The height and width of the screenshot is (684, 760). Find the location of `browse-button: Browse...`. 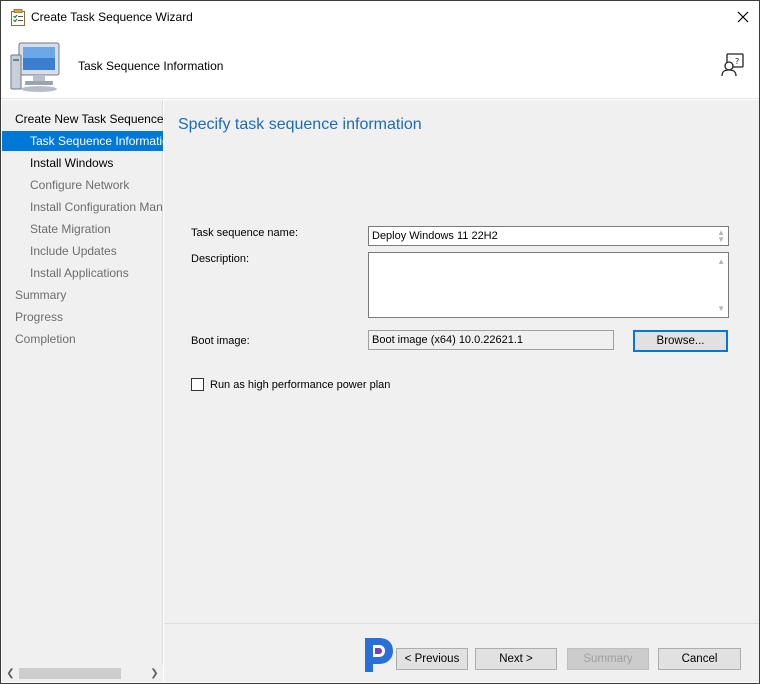

browse-button: Browse... is located at coordinates (680, 341).